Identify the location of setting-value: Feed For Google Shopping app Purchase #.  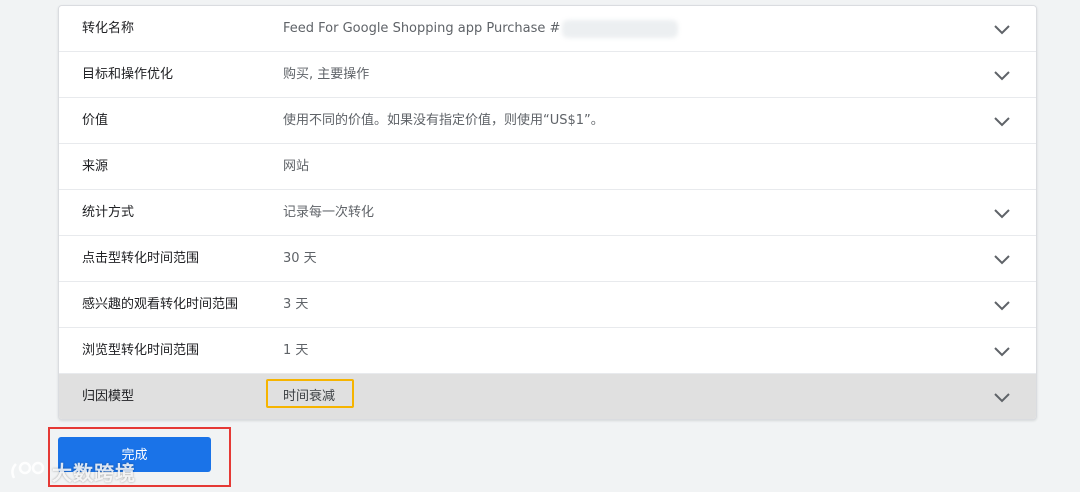
(481, 28).